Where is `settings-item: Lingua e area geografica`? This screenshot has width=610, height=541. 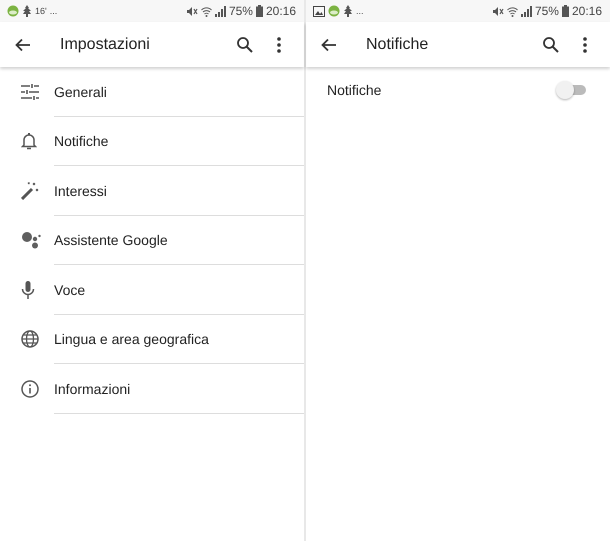
settings-item: Lingua e area geografica is located at coordinates (152, 339).